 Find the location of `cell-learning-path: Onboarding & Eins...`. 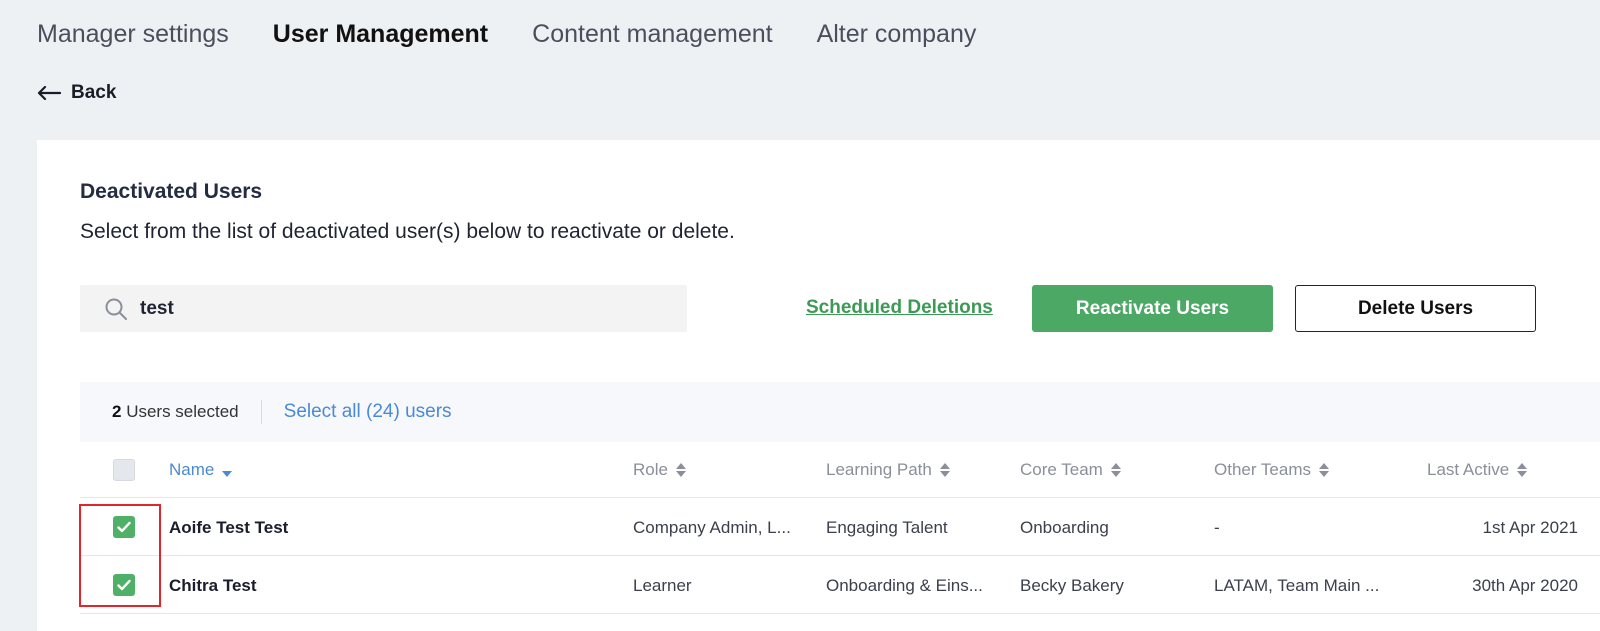

cell-learning-path: Onboarding & Eins... is located at coordinates (904, 585).